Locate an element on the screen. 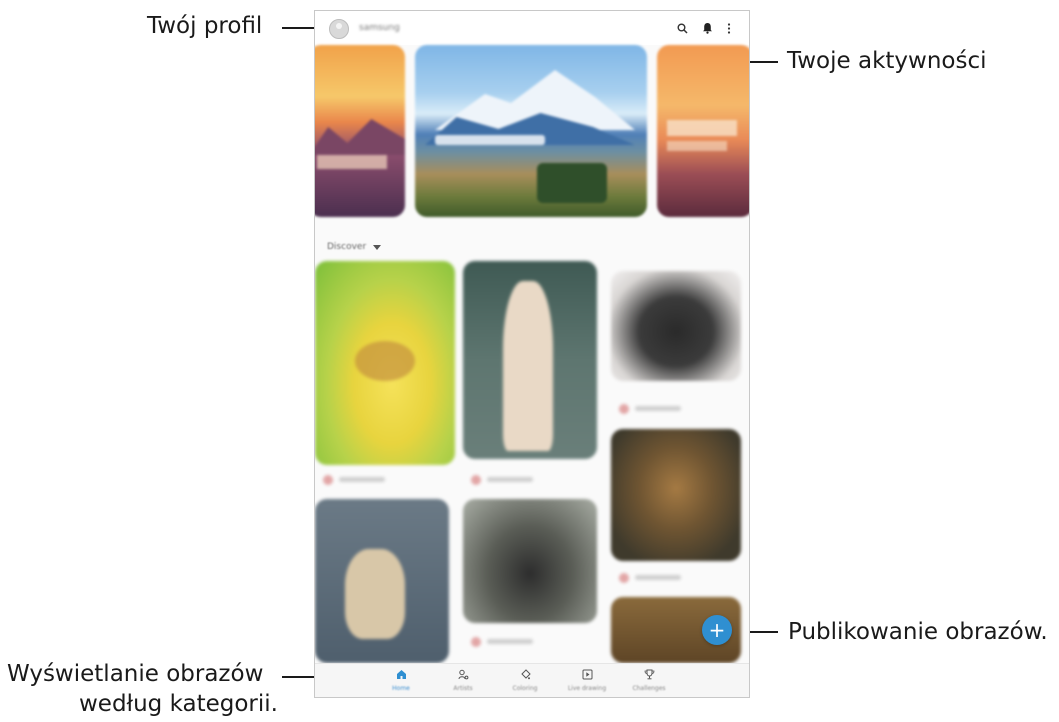 This screenshot has height=722, width=1059. more-vertical-icon is located at coordinates (729, 28).